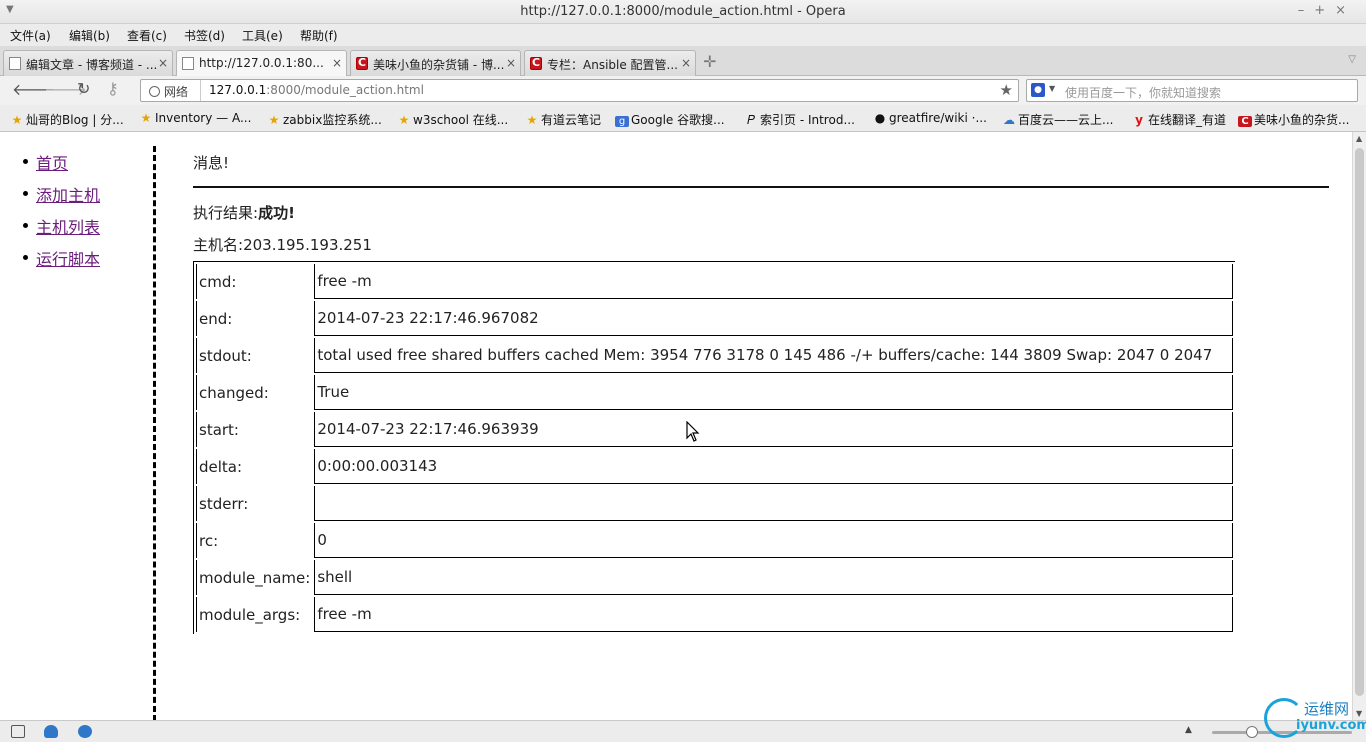  I want to click on tab-csdn-blog: 美味小鱼的杂货铺 - 博... ×, so click(435, 63).